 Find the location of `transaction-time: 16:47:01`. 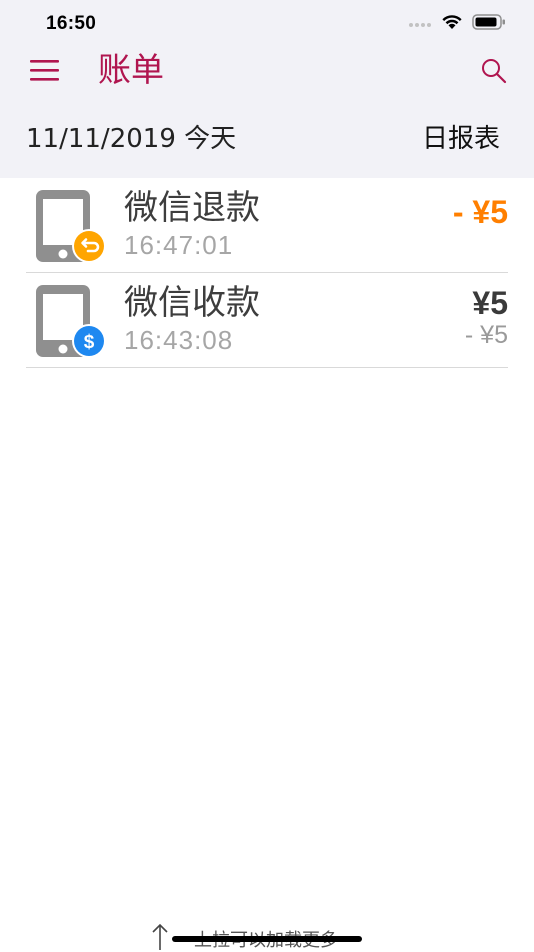

transaction-time: 16:47:01 is located at coordinates (179, 245).